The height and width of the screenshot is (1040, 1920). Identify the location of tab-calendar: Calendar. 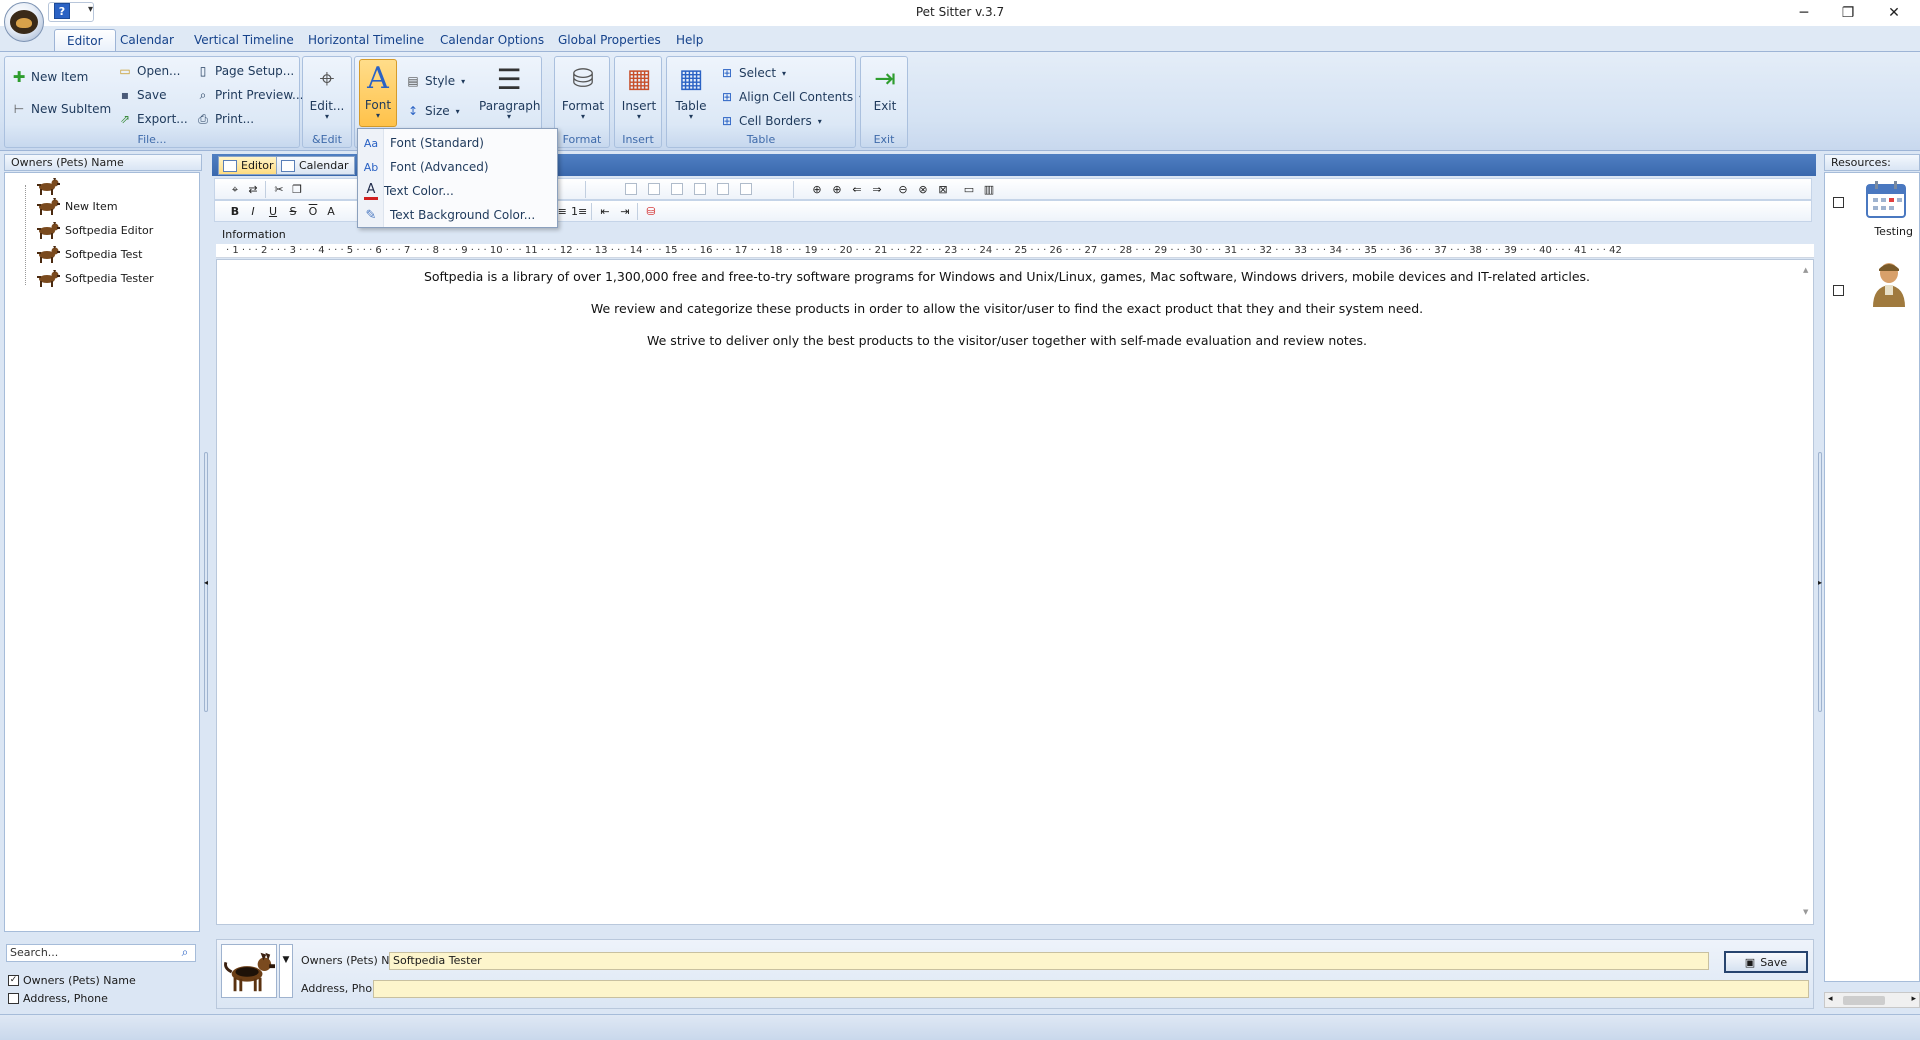
(147, 40).